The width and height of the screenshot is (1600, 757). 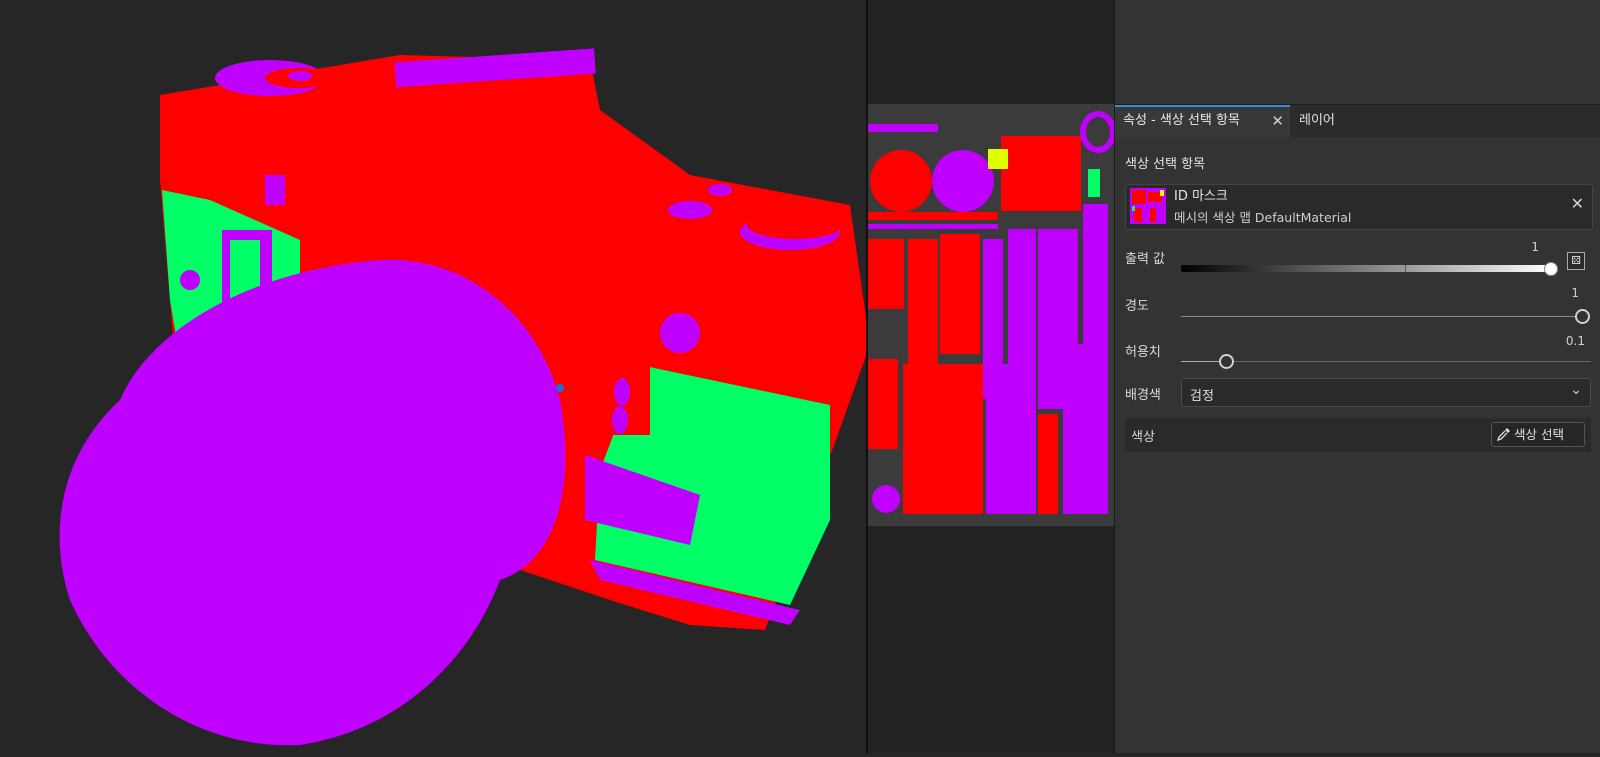 What do you see at coordinates (1202, 396) in the screenshot?
I see `background-select-value: 검정` at bounding box center [1202, 396].